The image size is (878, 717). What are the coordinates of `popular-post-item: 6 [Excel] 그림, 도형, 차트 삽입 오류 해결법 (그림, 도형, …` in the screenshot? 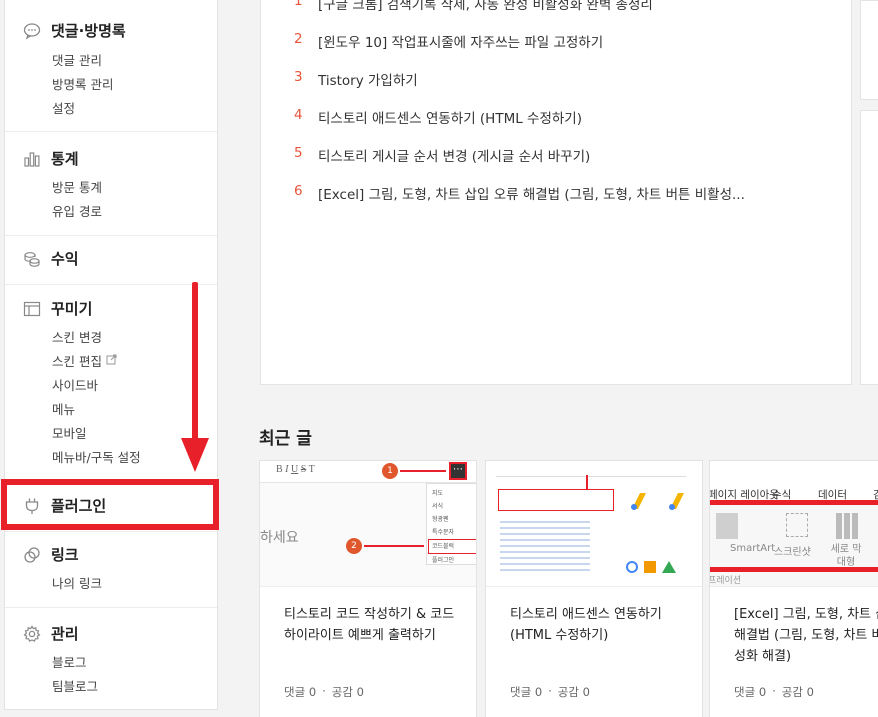 It's located at (519, 193).